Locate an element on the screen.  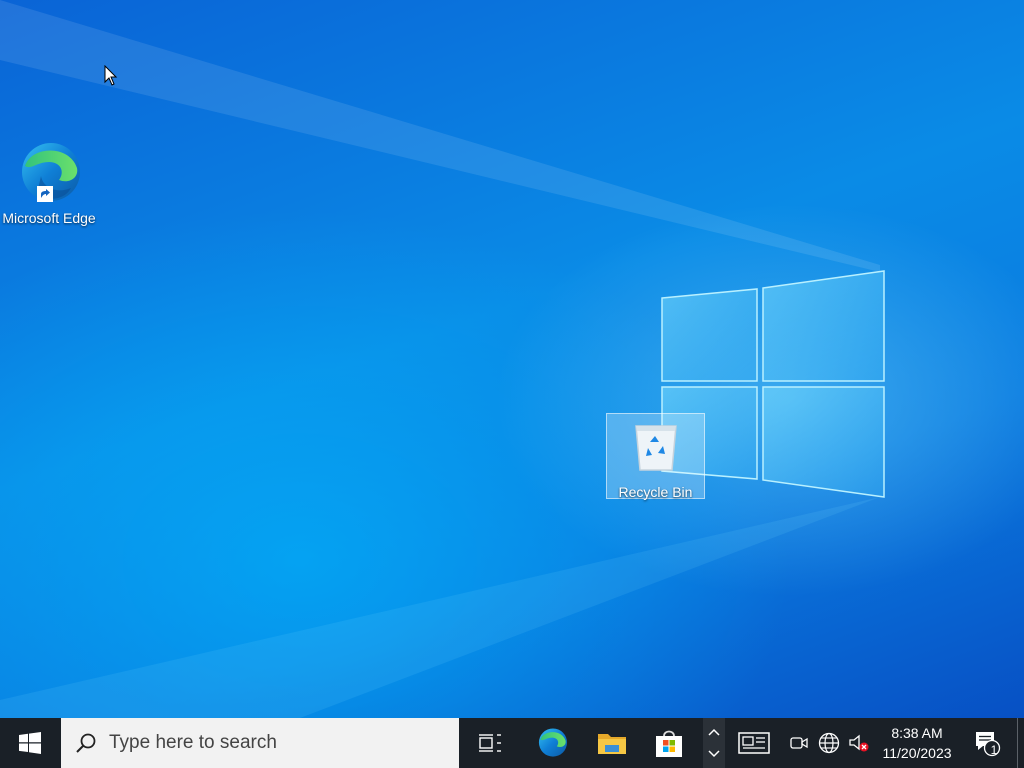
search-input is located at coordinates (259, 743).